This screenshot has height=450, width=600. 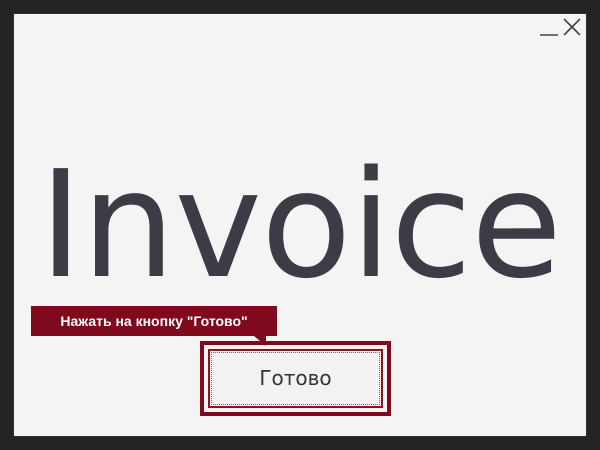 I want to click on close-icon, so click(x=572, y=27).